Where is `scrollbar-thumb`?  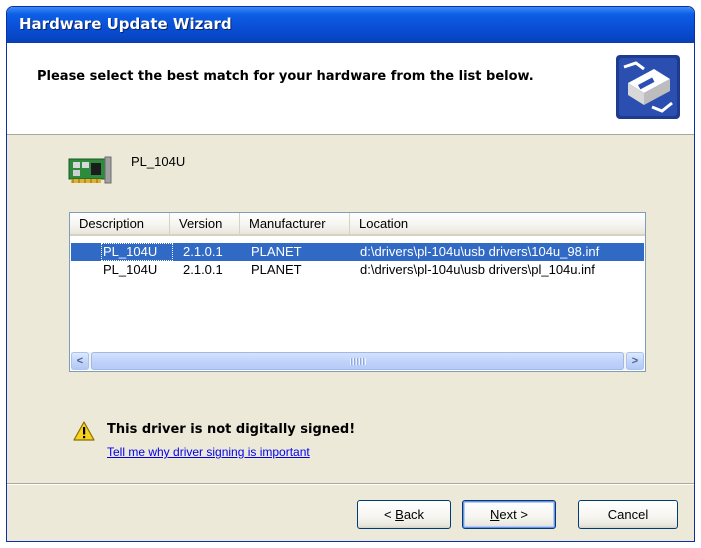
scrollbar-thumb is located at coordinates (357, 361).